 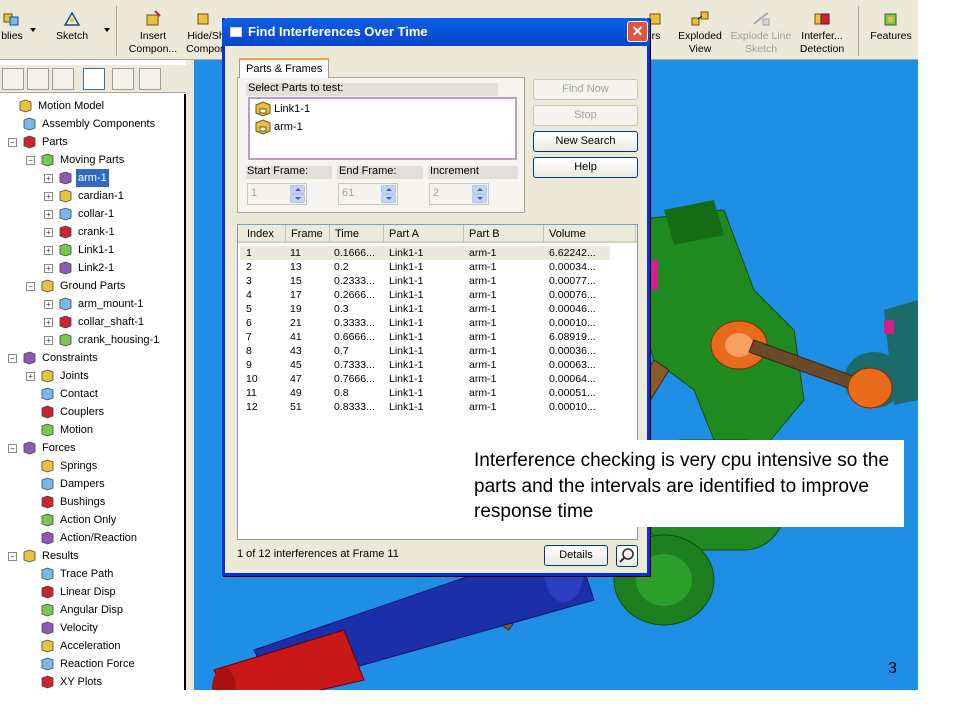 I want to click on tree-node: + Joints, so click(x=92, y=376).